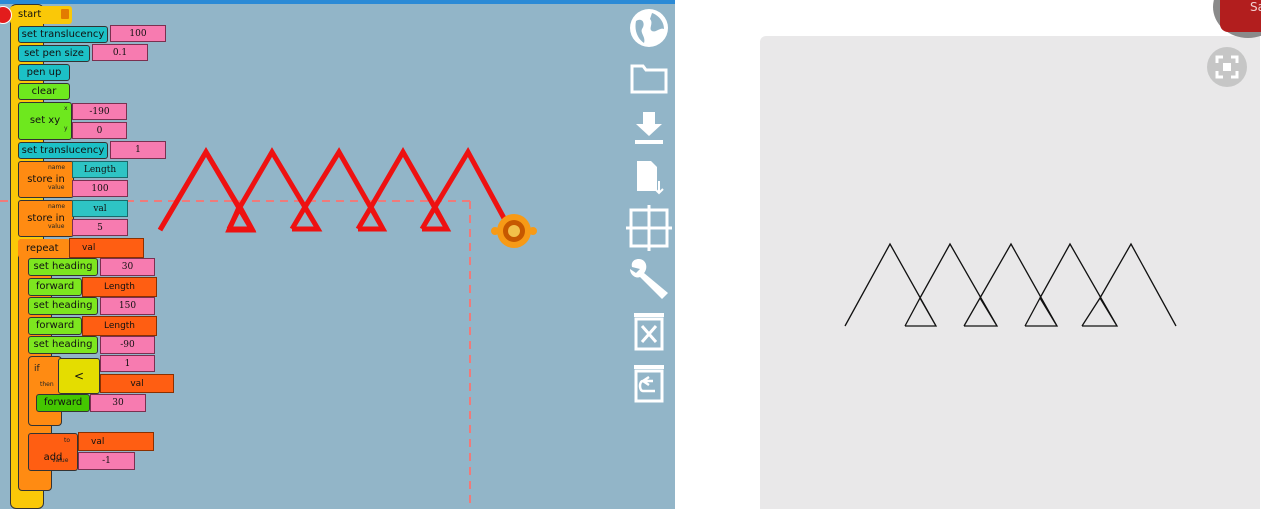  I want to click on repeat-header: repeat, so click(44, 248).